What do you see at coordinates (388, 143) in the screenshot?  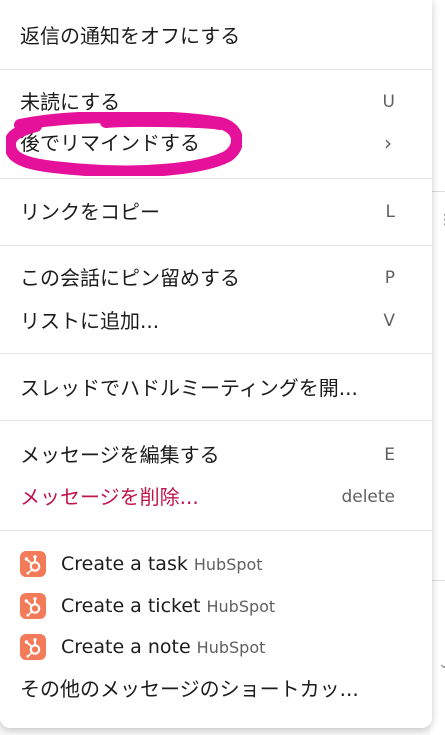 I see `chevron-right-icon: ›` at bounding box center [388, 143].